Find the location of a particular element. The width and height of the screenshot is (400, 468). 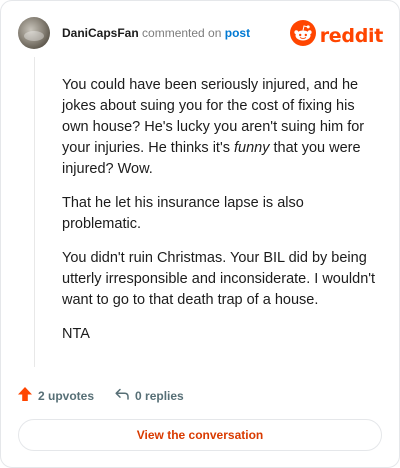

view-conversation-button: View the conversation is located at coordinates (200, 435).